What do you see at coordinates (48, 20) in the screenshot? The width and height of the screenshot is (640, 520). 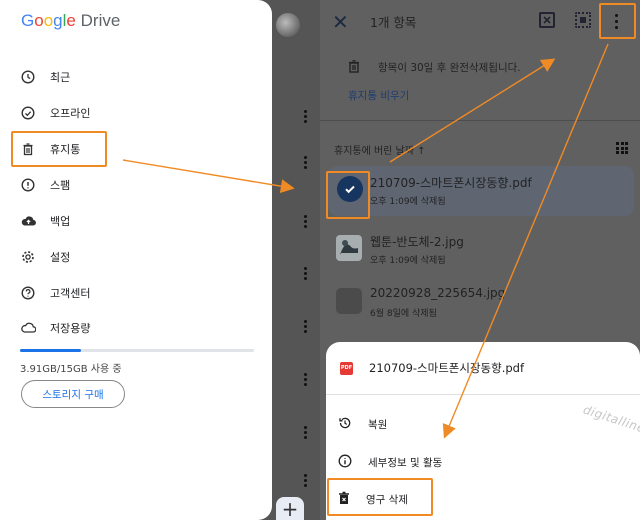 I see `logo-google: Google` at bounding box center [48, 20].